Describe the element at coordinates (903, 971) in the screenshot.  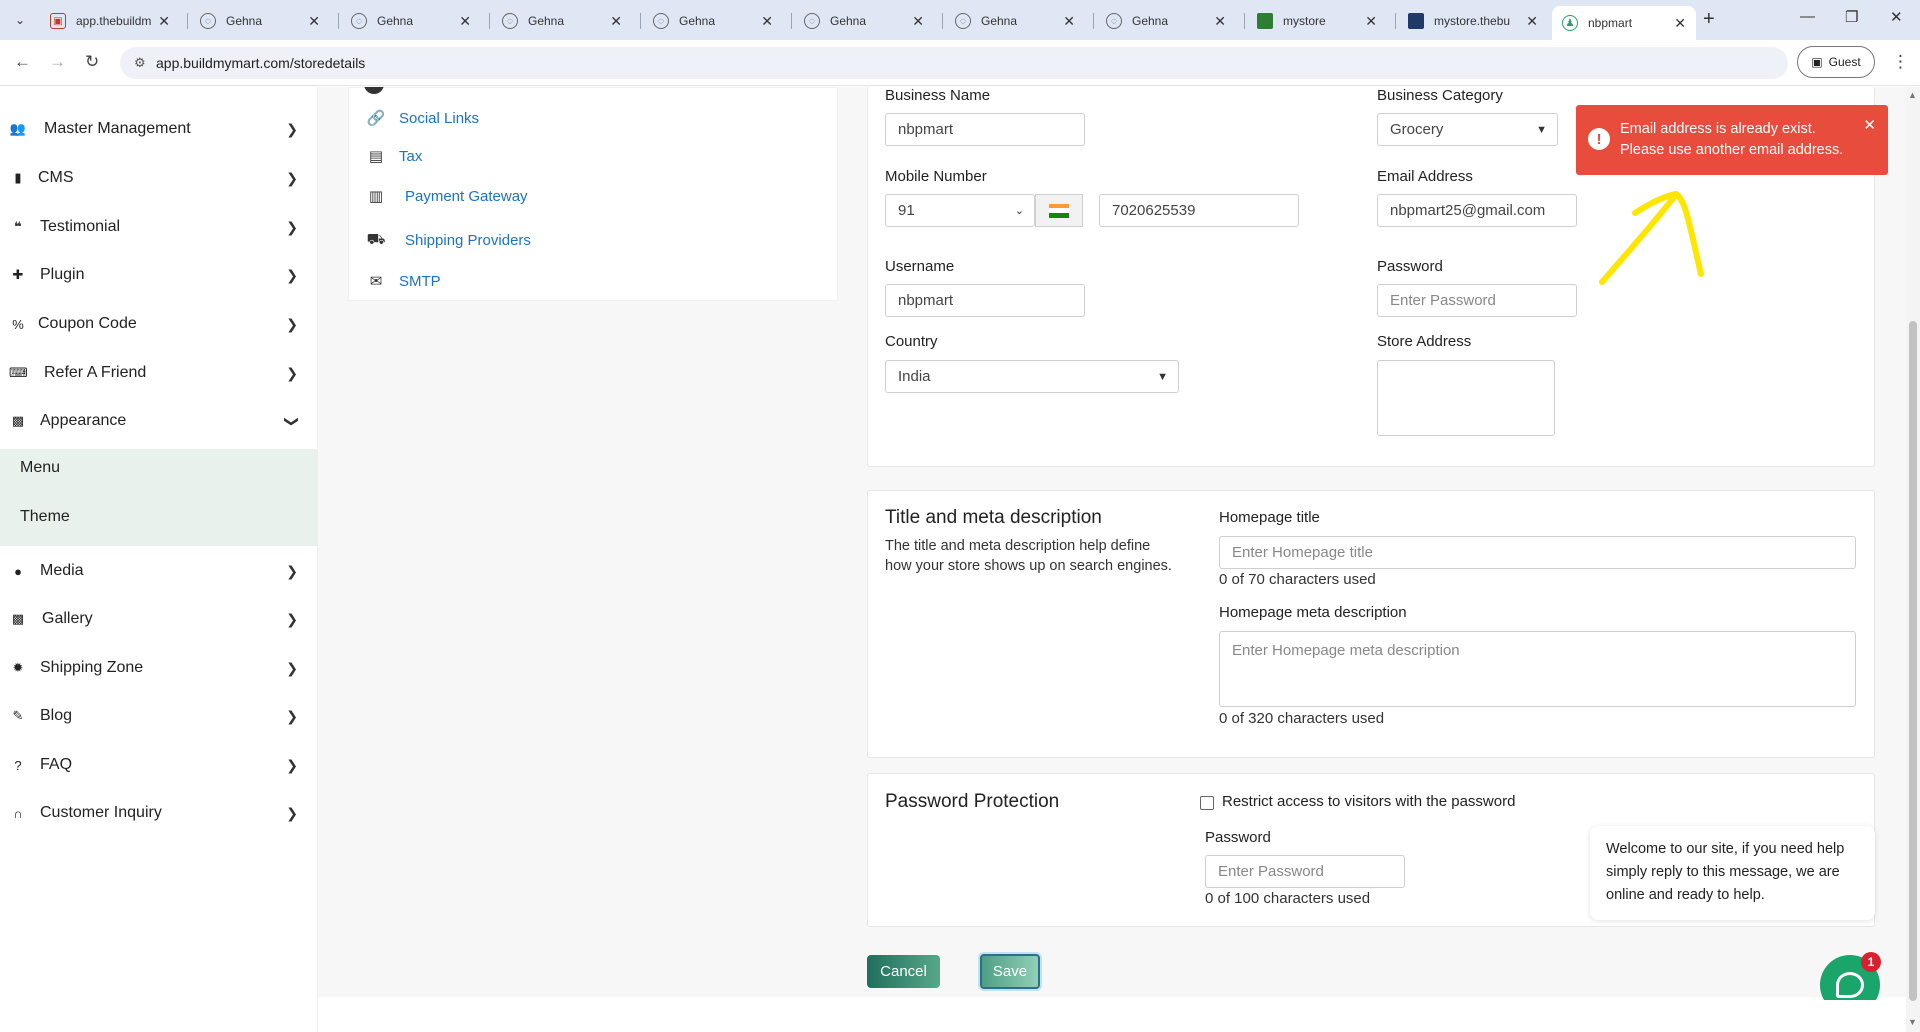
I see `cancel-button: Cancel` at that location.